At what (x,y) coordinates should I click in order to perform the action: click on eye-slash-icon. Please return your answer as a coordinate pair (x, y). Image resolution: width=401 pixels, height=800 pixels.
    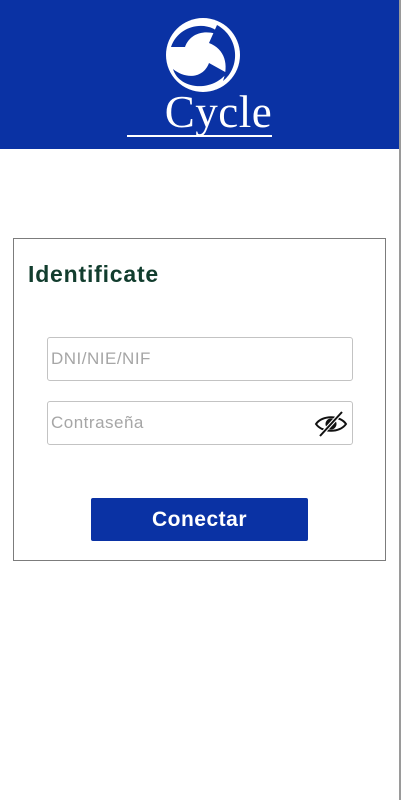
    Looking at the image, I should click on (331, 424).